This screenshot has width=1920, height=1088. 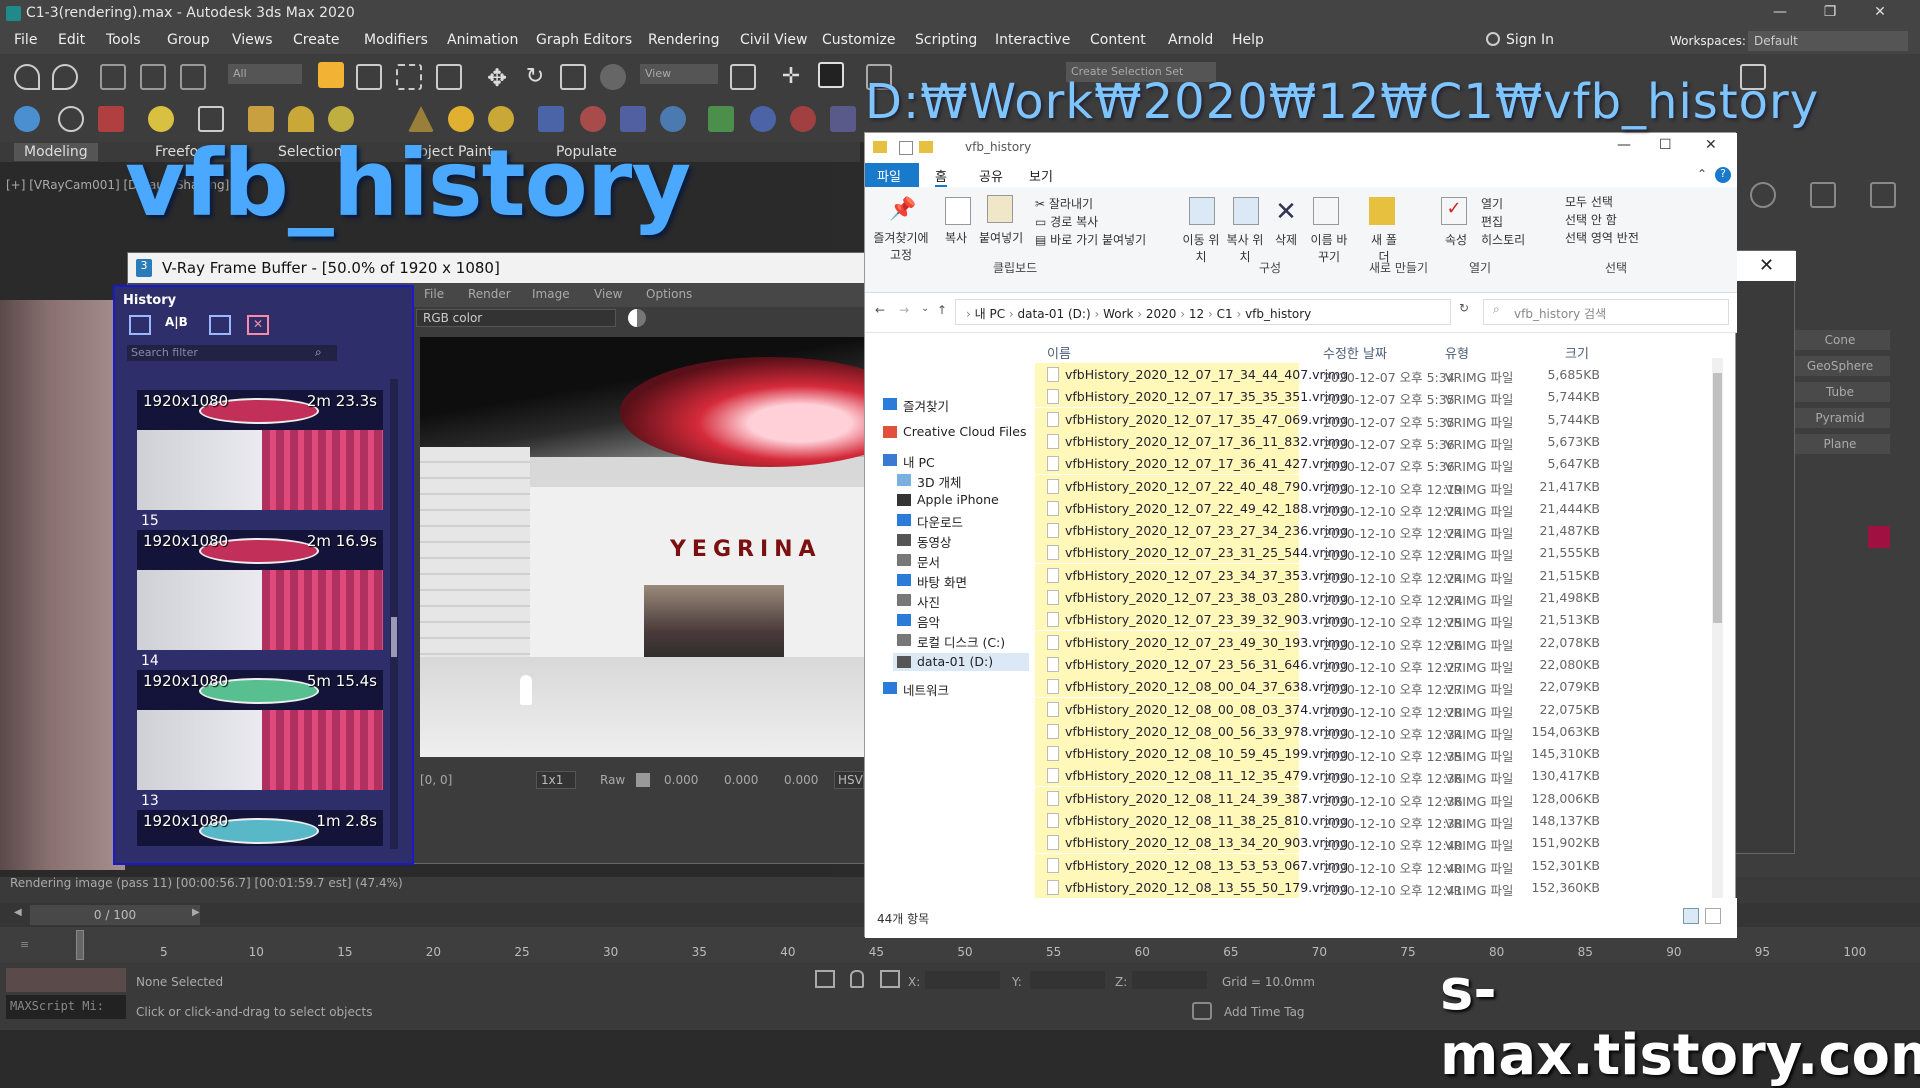 What do you see at coordinates (942, 310) in the screenshot?
I see `up-icon: ↑` at bounding box center [942, 310].